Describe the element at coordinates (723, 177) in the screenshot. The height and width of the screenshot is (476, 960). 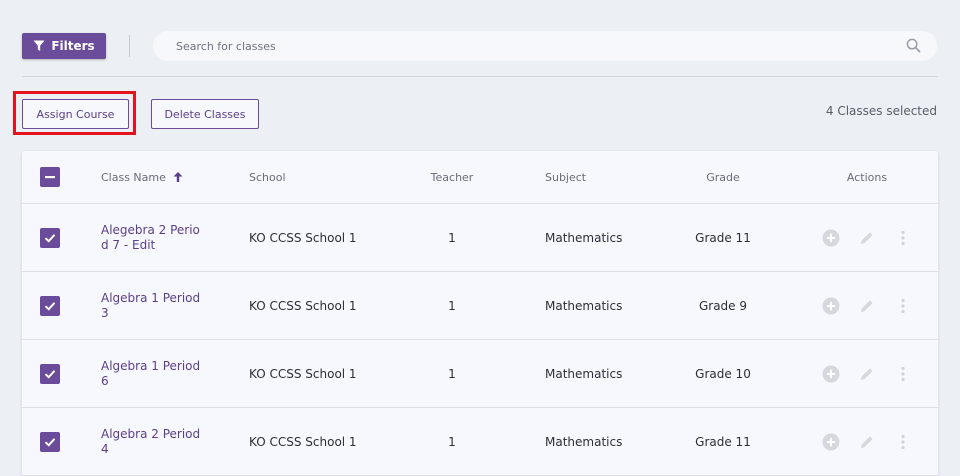
I see `column-grade: Grade` at that location.